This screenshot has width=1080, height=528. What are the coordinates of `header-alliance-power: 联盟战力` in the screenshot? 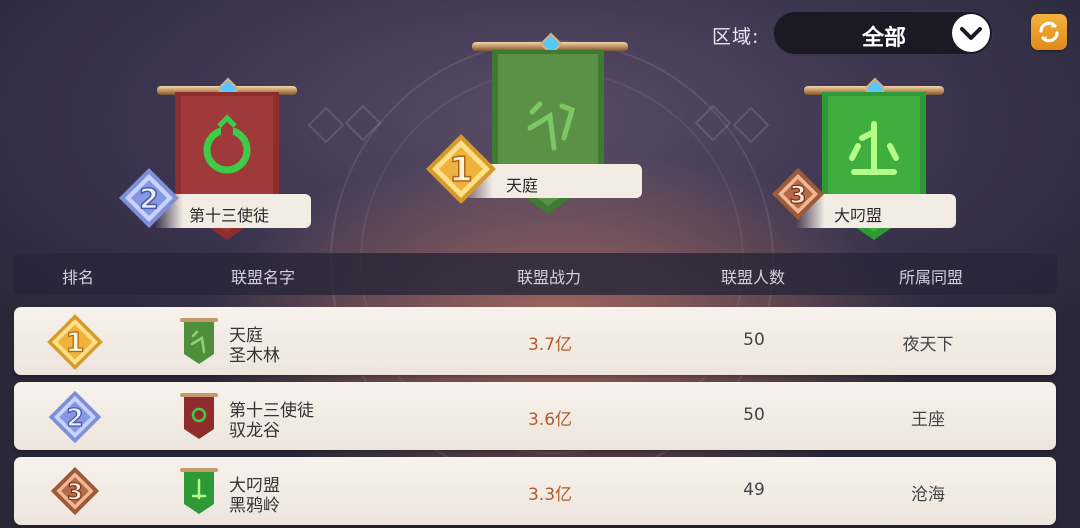 It's located at (549, 277).